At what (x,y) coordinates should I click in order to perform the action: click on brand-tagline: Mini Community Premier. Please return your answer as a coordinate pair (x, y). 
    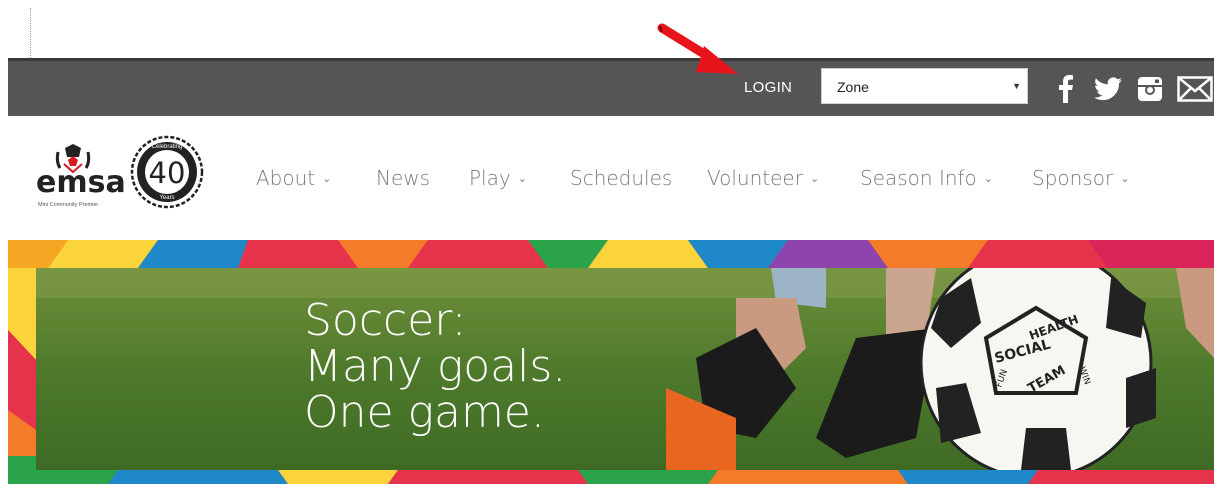
    Looking at the image, I should click on (68, 205).